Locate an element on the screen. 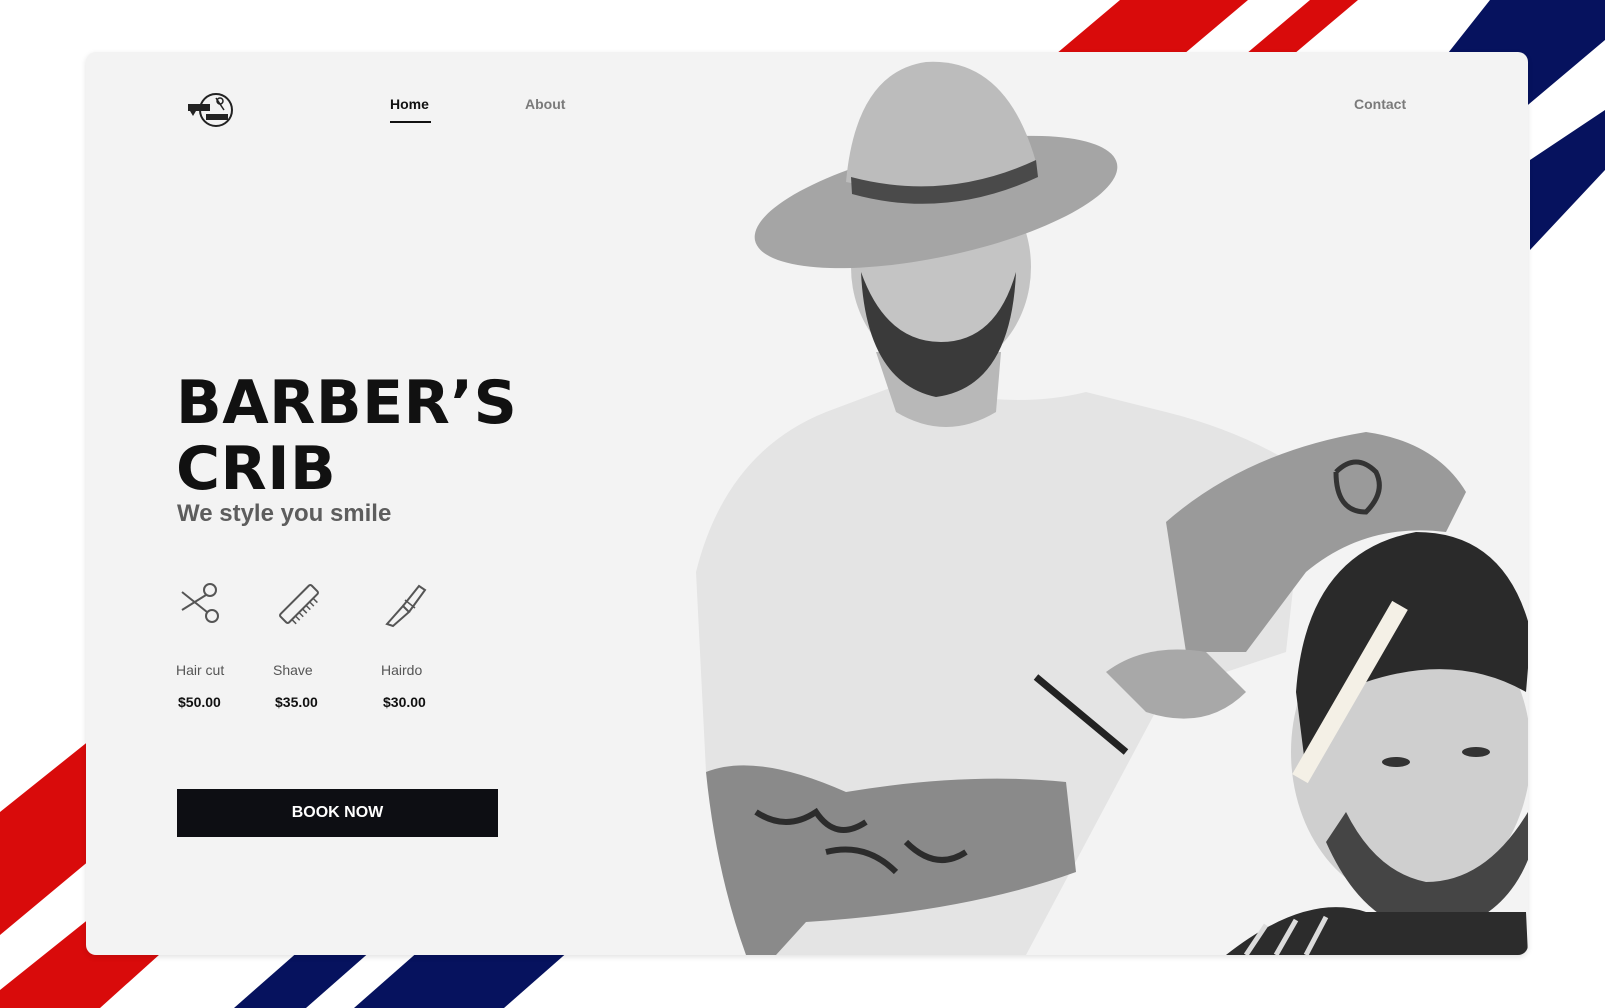 This screenshot has height=1008, width=1605. nav-active-underline is located at coordinates (410, 122).